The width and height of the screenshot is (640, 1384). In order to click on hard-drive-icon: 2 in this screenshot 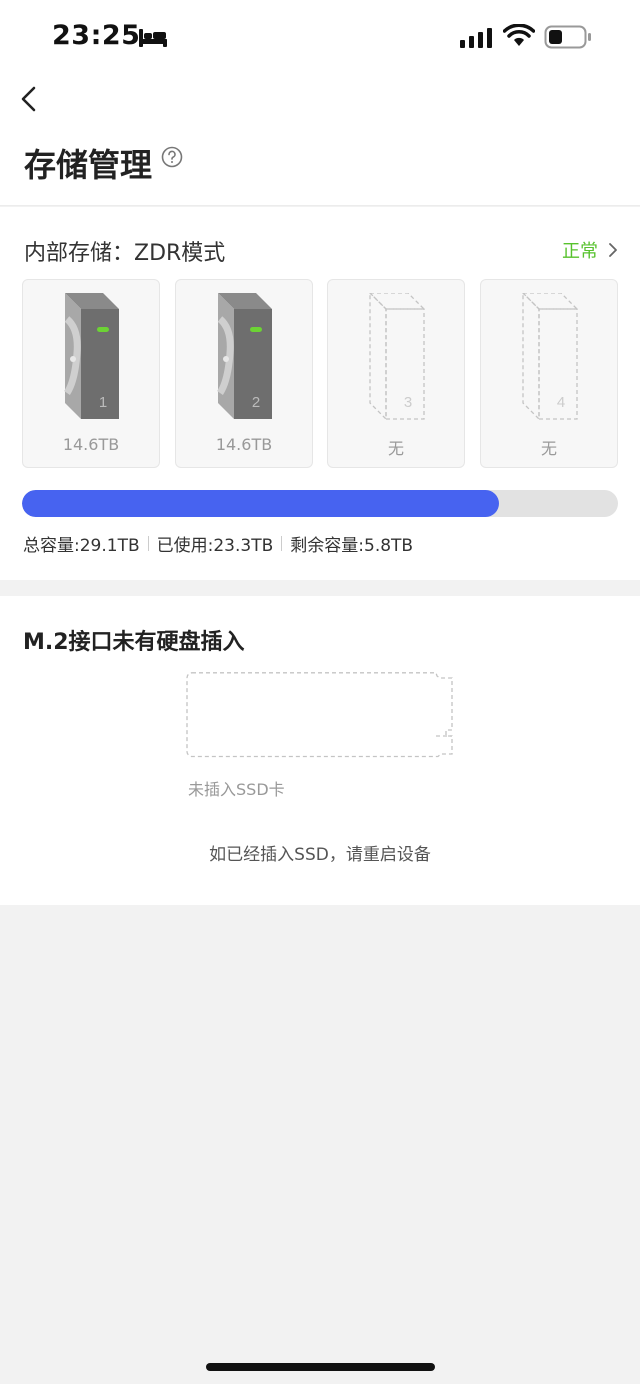, I will do `click(244, 356)`.